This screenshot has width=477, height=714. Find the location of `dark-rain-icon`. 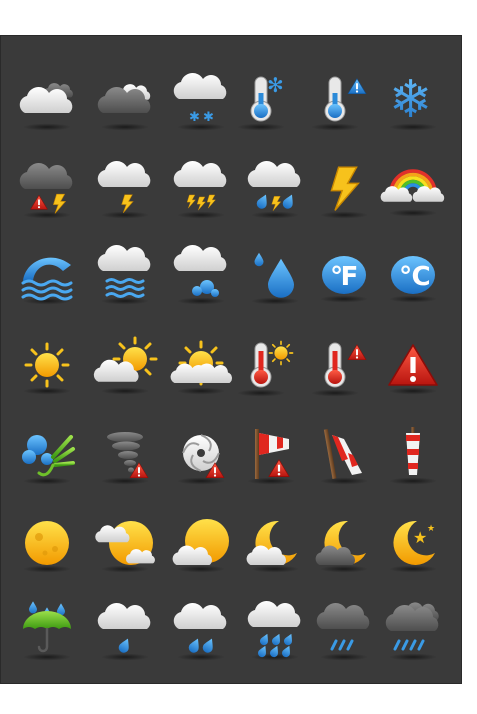

dark-rain-icon is located at coordinates (343, 632).